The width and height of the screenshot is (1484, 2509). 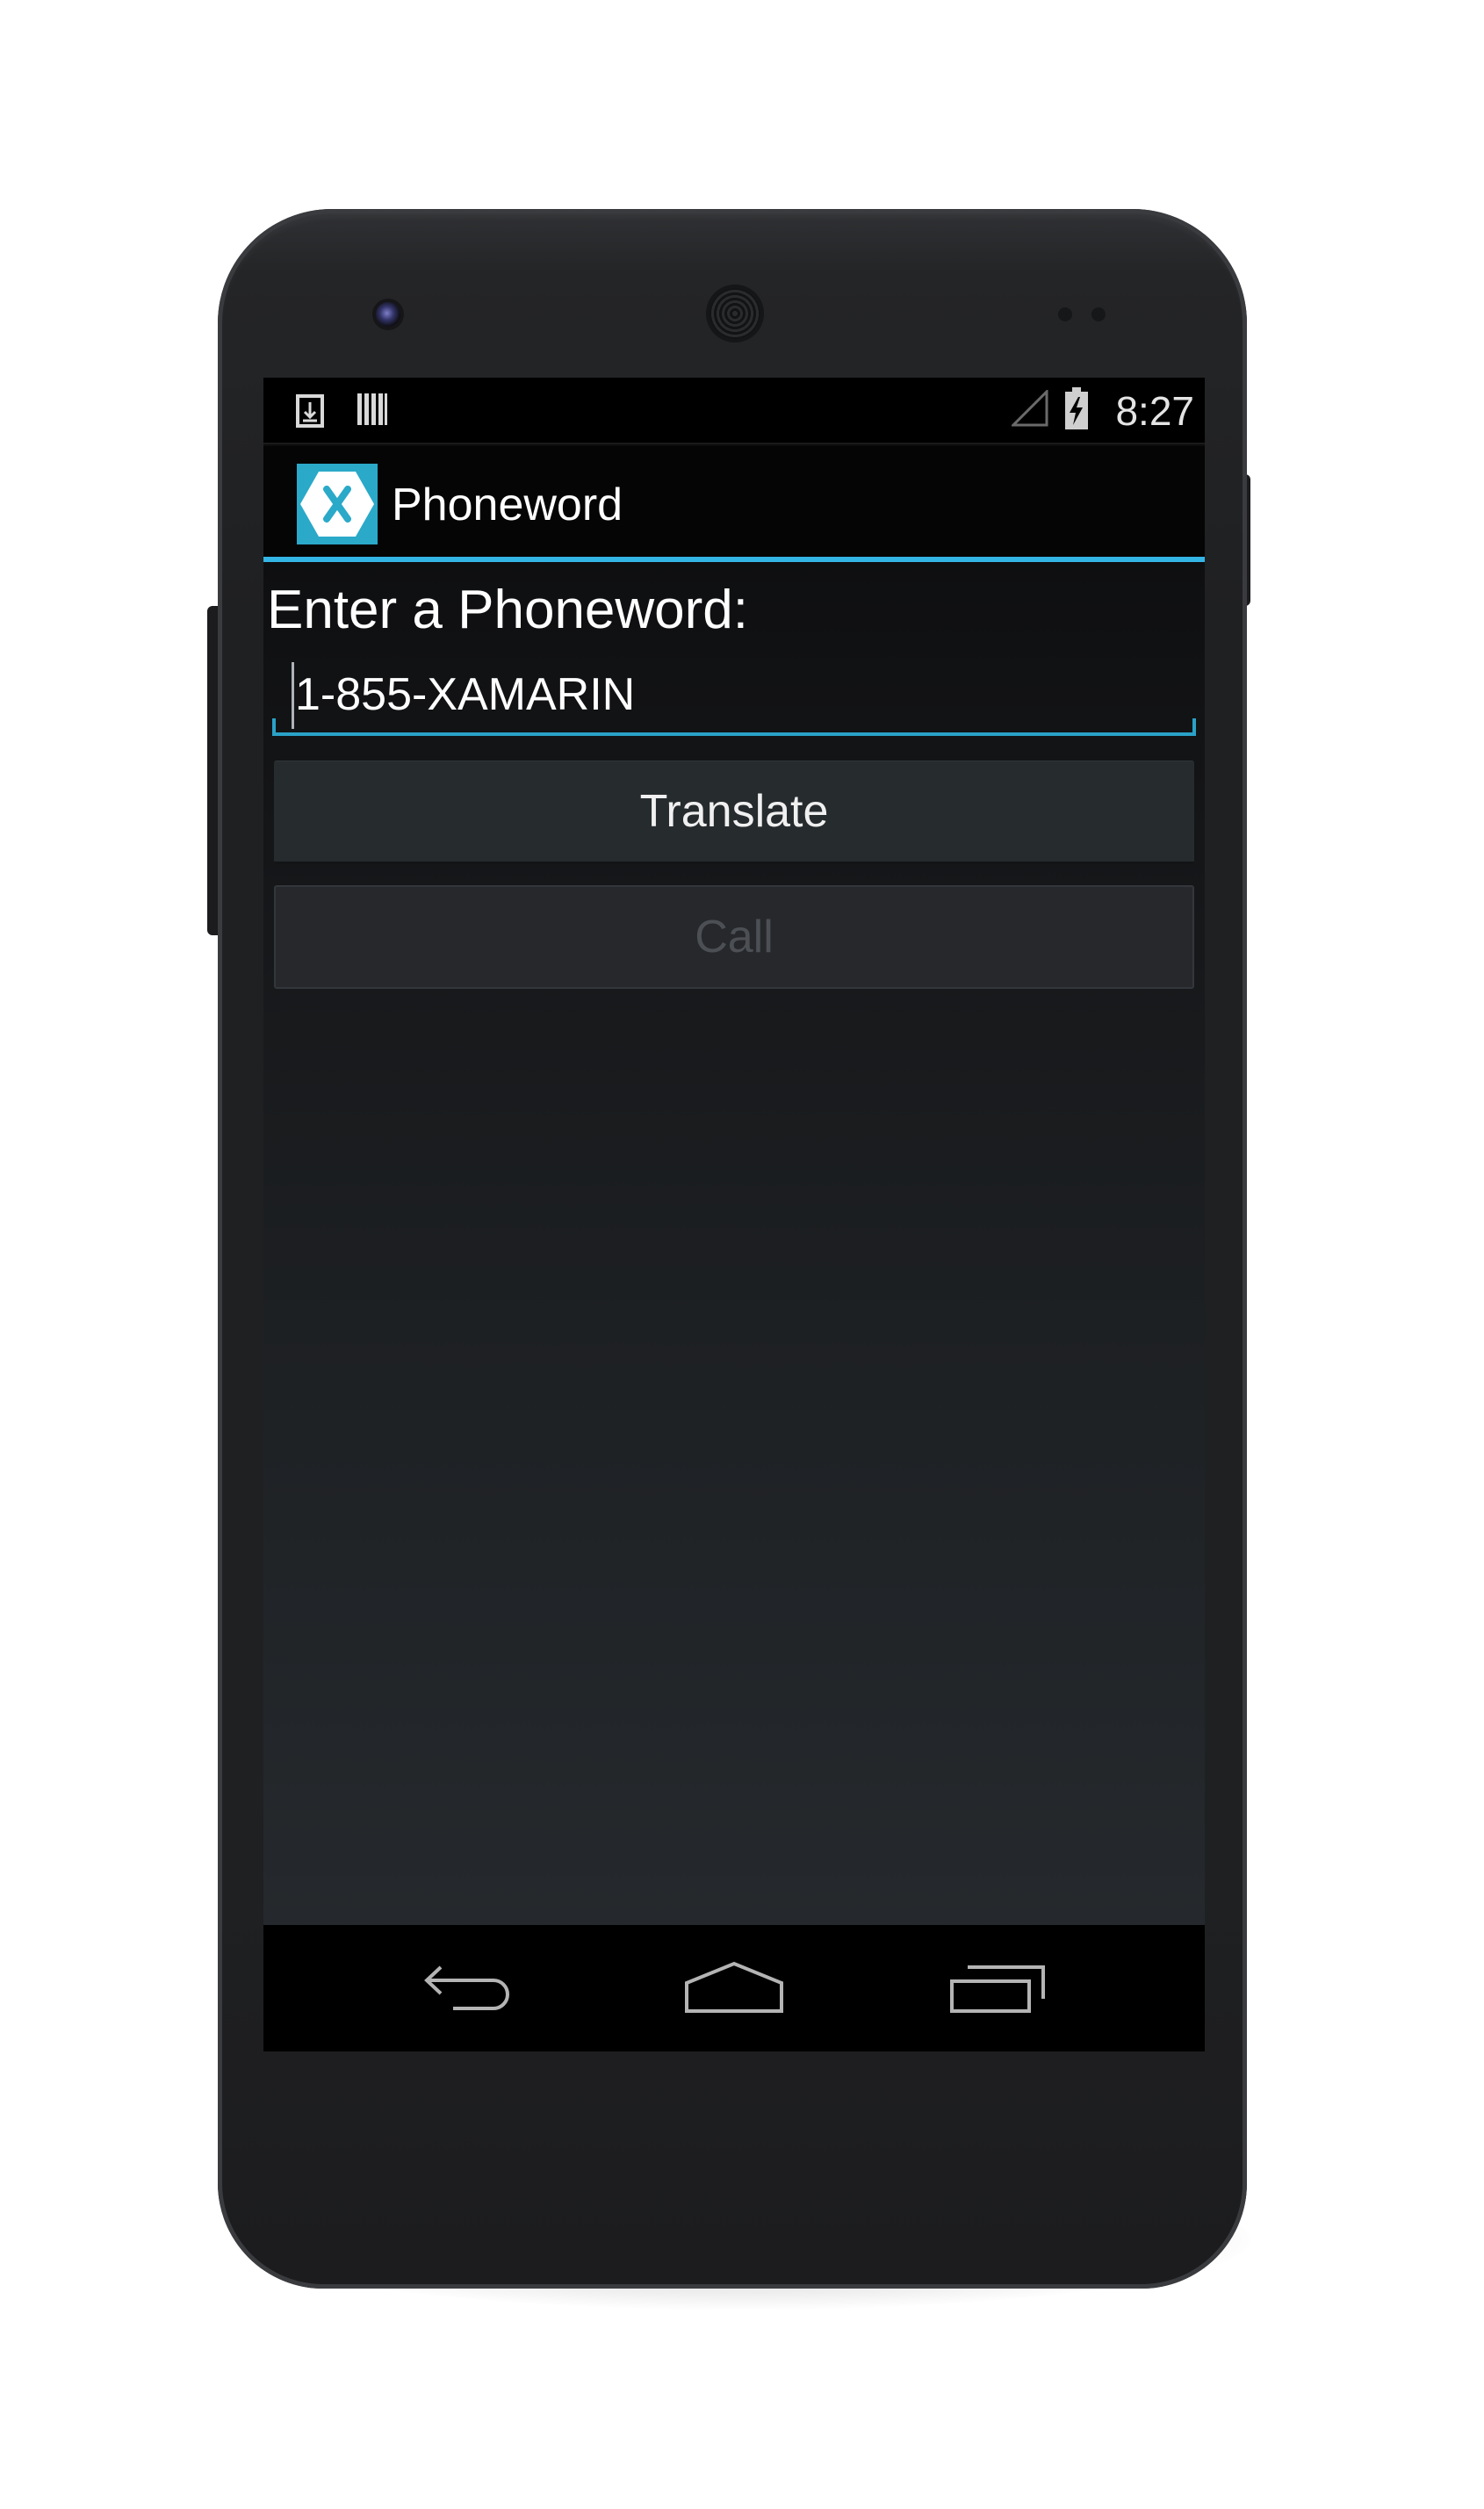 I want to click on call-button: Call, so click(x=734, y=937).